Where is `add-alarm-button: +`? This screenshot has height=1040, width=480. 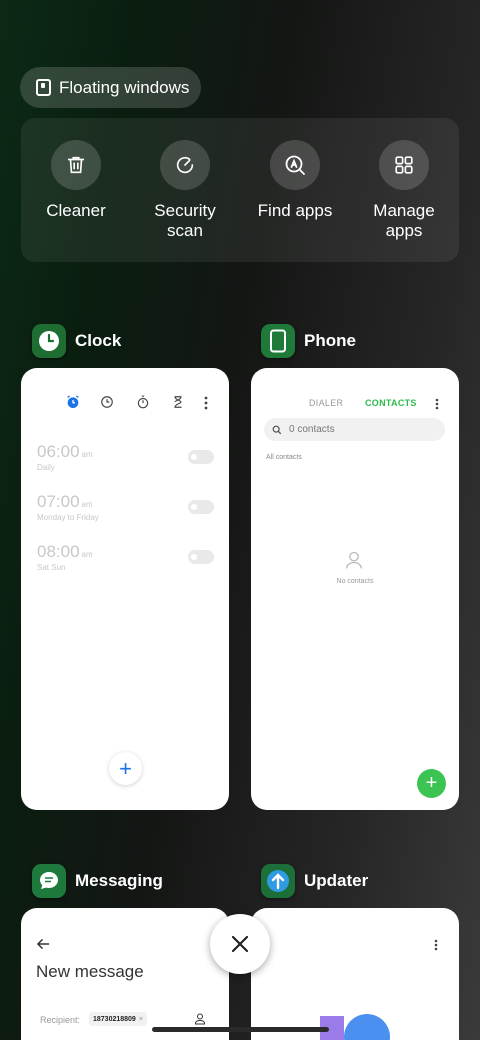 add-alarm-button: + is located at coordinates (125, 768).